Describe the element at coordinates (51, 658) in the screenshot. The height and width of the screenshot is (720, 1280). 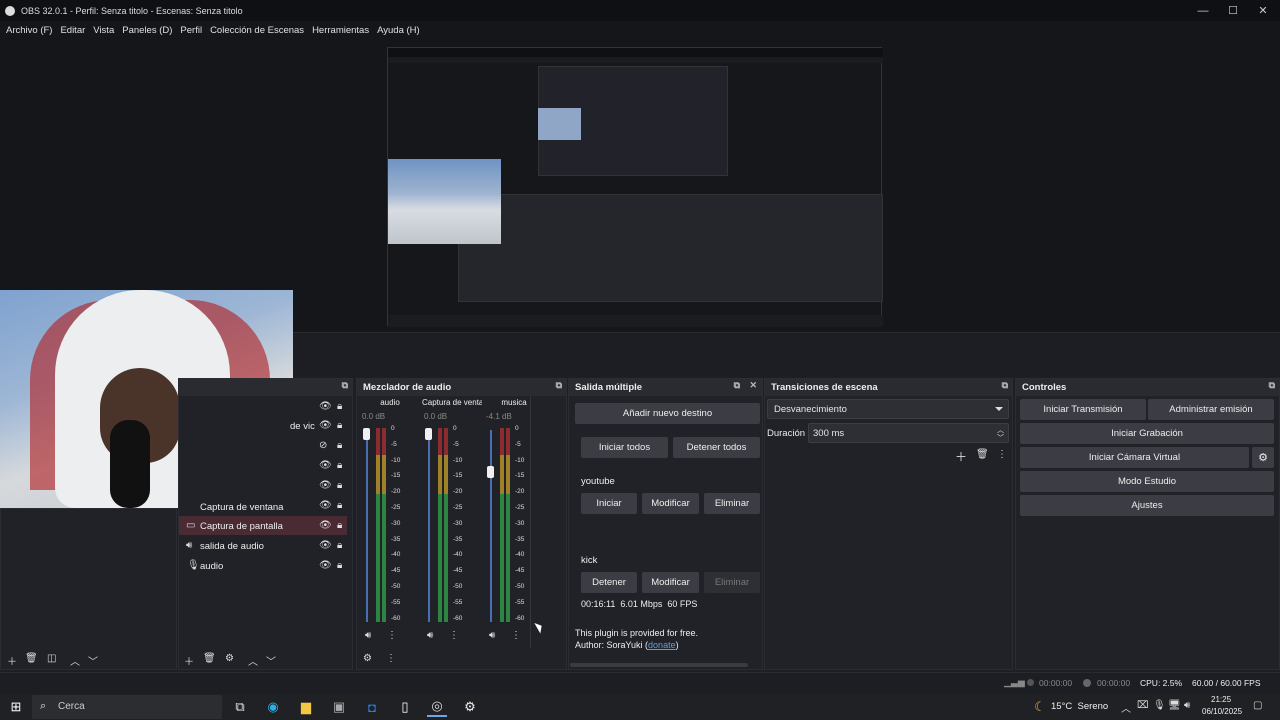
I see `scene-filter-icon: ◫` at that location.